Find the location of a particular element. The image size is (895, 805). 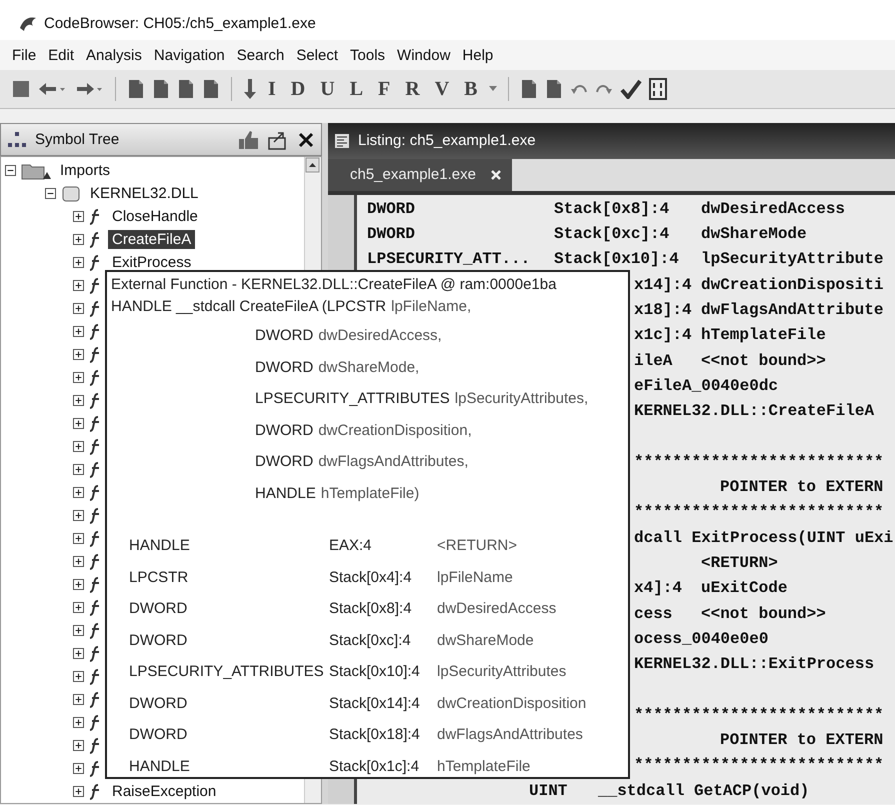

stop-icon is located at coordinates (21, 89).